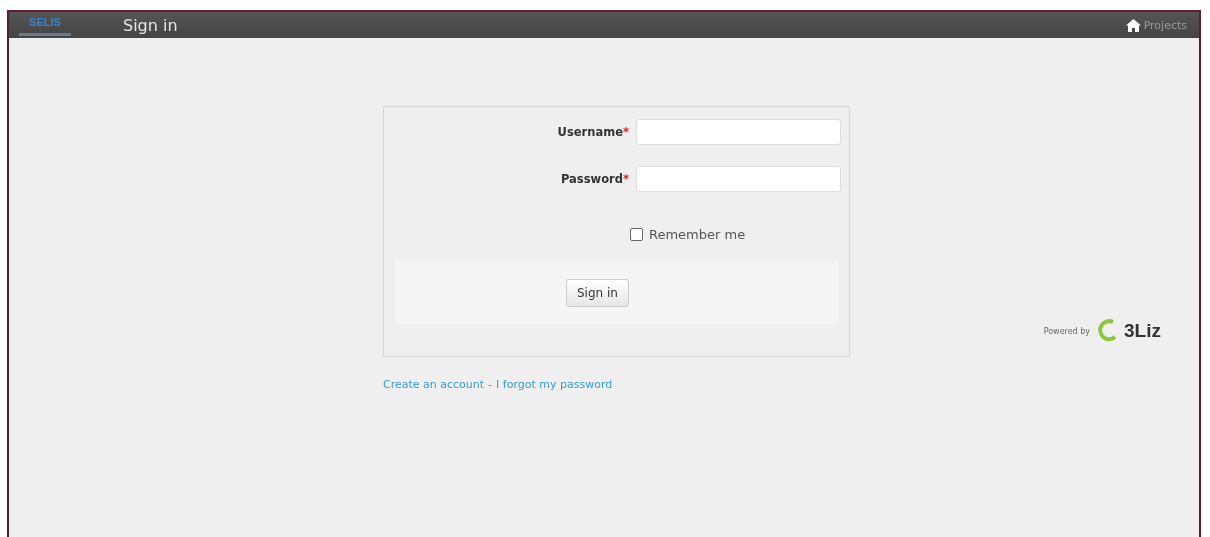 The image size is (1210, 537). What do you see at coordinates (1156, 25) in the screenshot?
I see `projects-link: Projects` at bounding box center [1156, 25].